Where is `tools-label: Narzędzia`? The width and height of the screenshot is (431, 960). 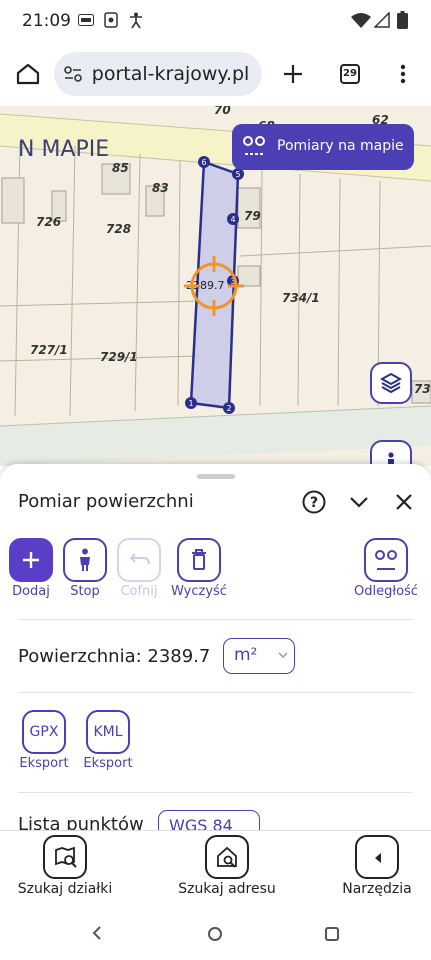
tools-label: Narzędzia is located at coordinates (377, 889).